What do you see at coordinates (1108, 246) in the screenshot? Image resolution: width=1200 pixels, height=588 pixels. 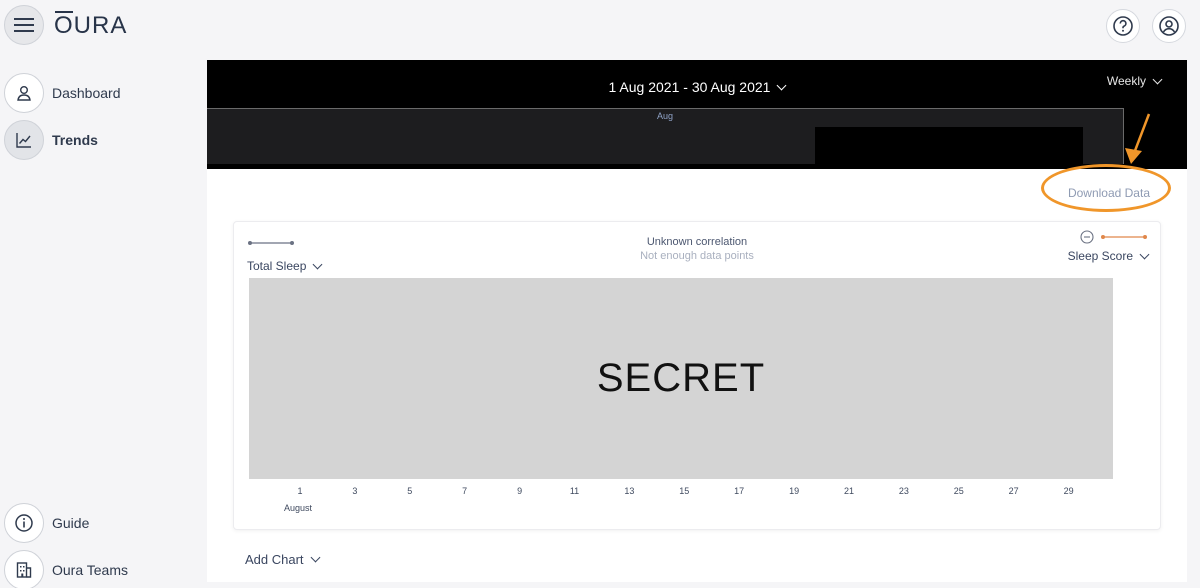 I see `right-series-legend: Sleep Score` at bounding box center [1108, 246].